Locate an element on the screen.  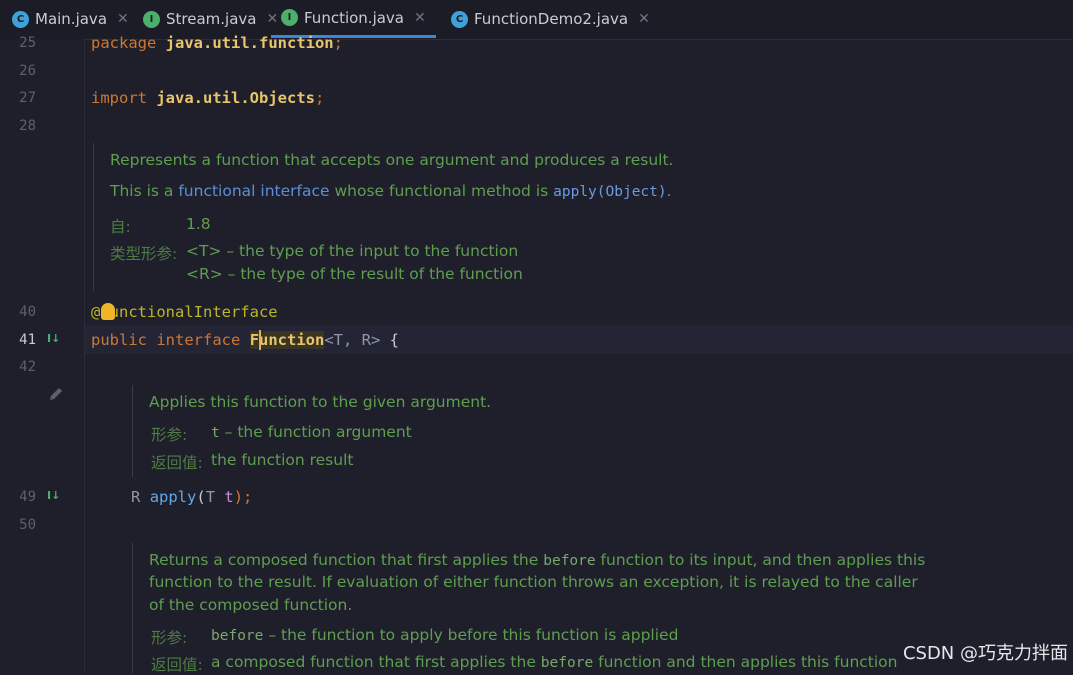
code-line-49: R apply(T t); is located at coordinates (191, 497).